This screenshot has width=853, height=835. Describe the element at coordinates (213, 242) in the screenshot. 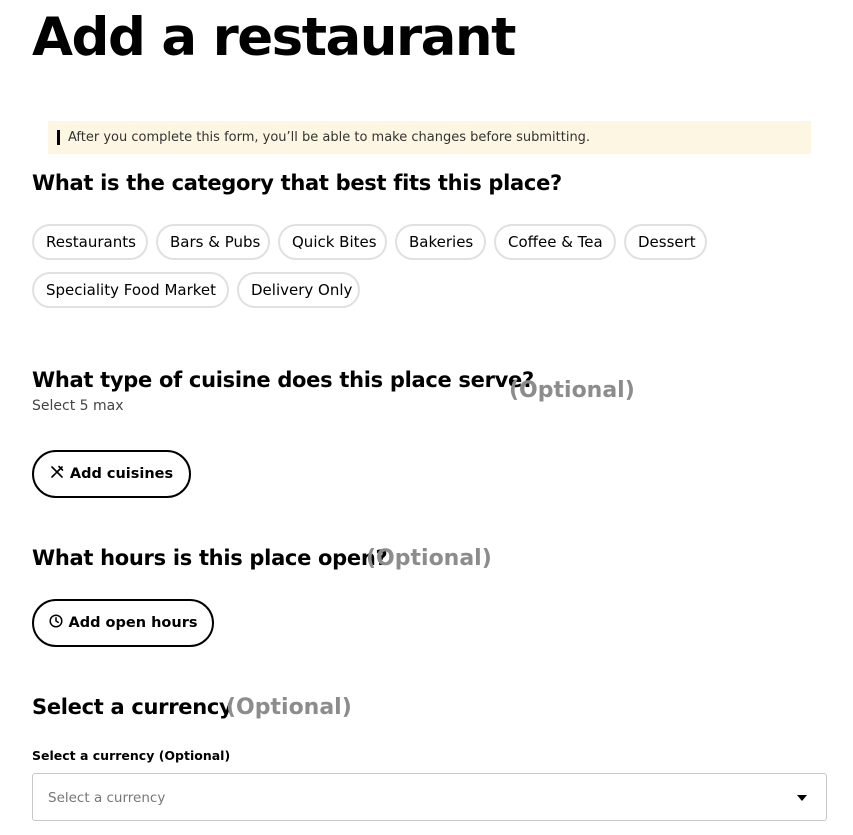

I see `category-chip-bars-pubs: Bars & Pubs` at that location.